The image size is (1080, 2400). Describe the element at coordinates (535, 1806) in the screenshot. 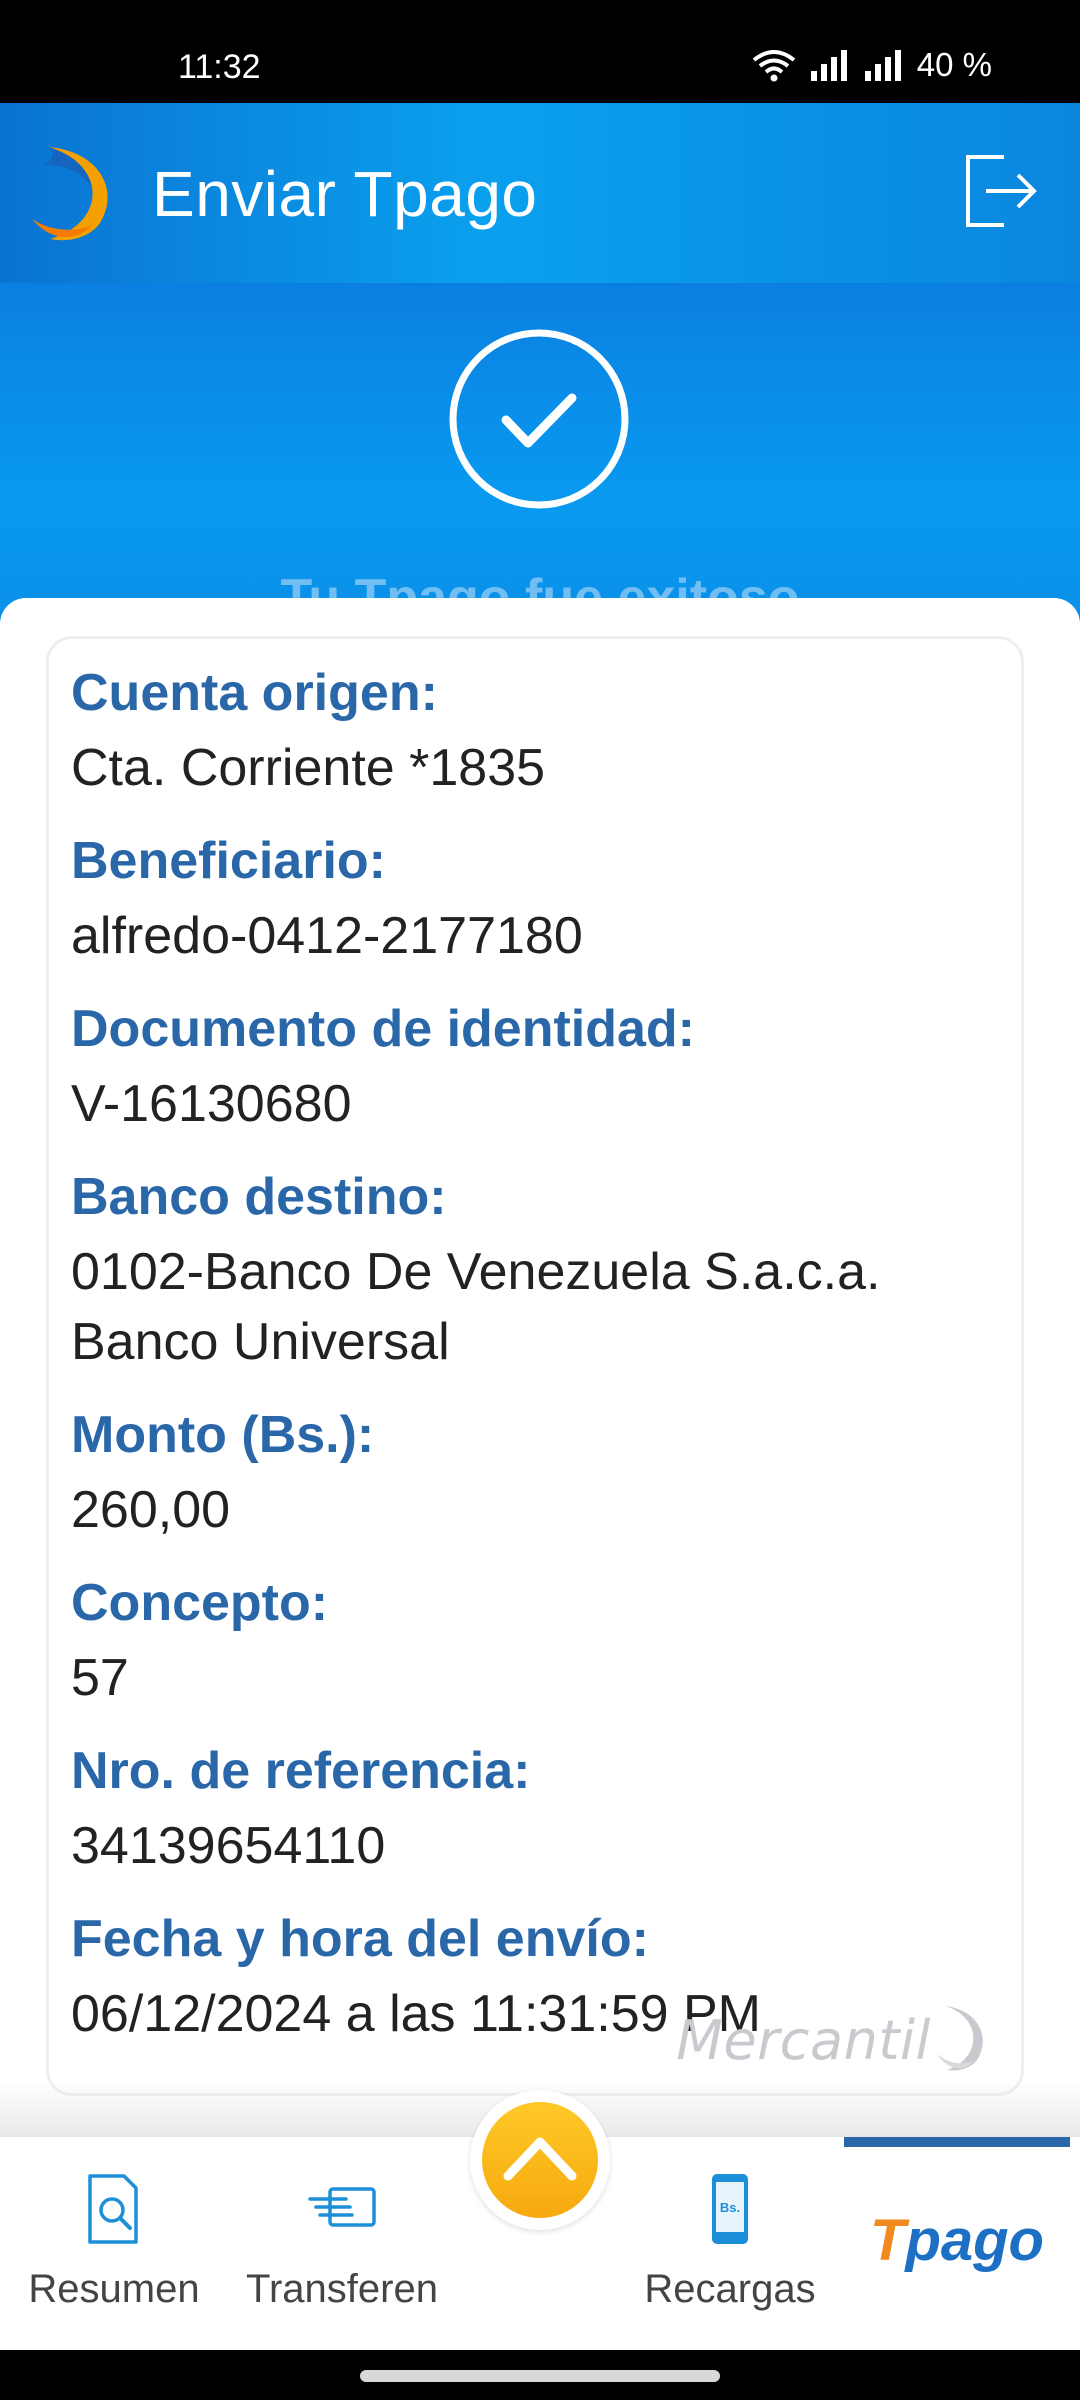

I see `detail-referencia: Nro. de referencia: 34139654110` at that location.